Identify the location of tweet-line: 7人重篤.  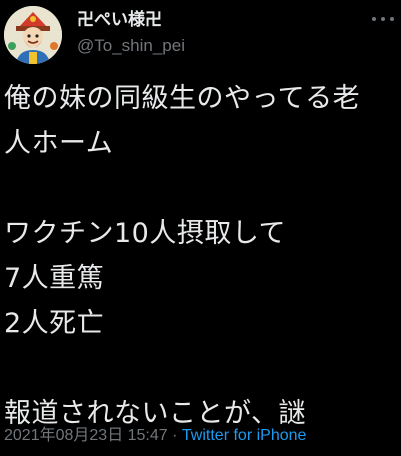
(54, 278).